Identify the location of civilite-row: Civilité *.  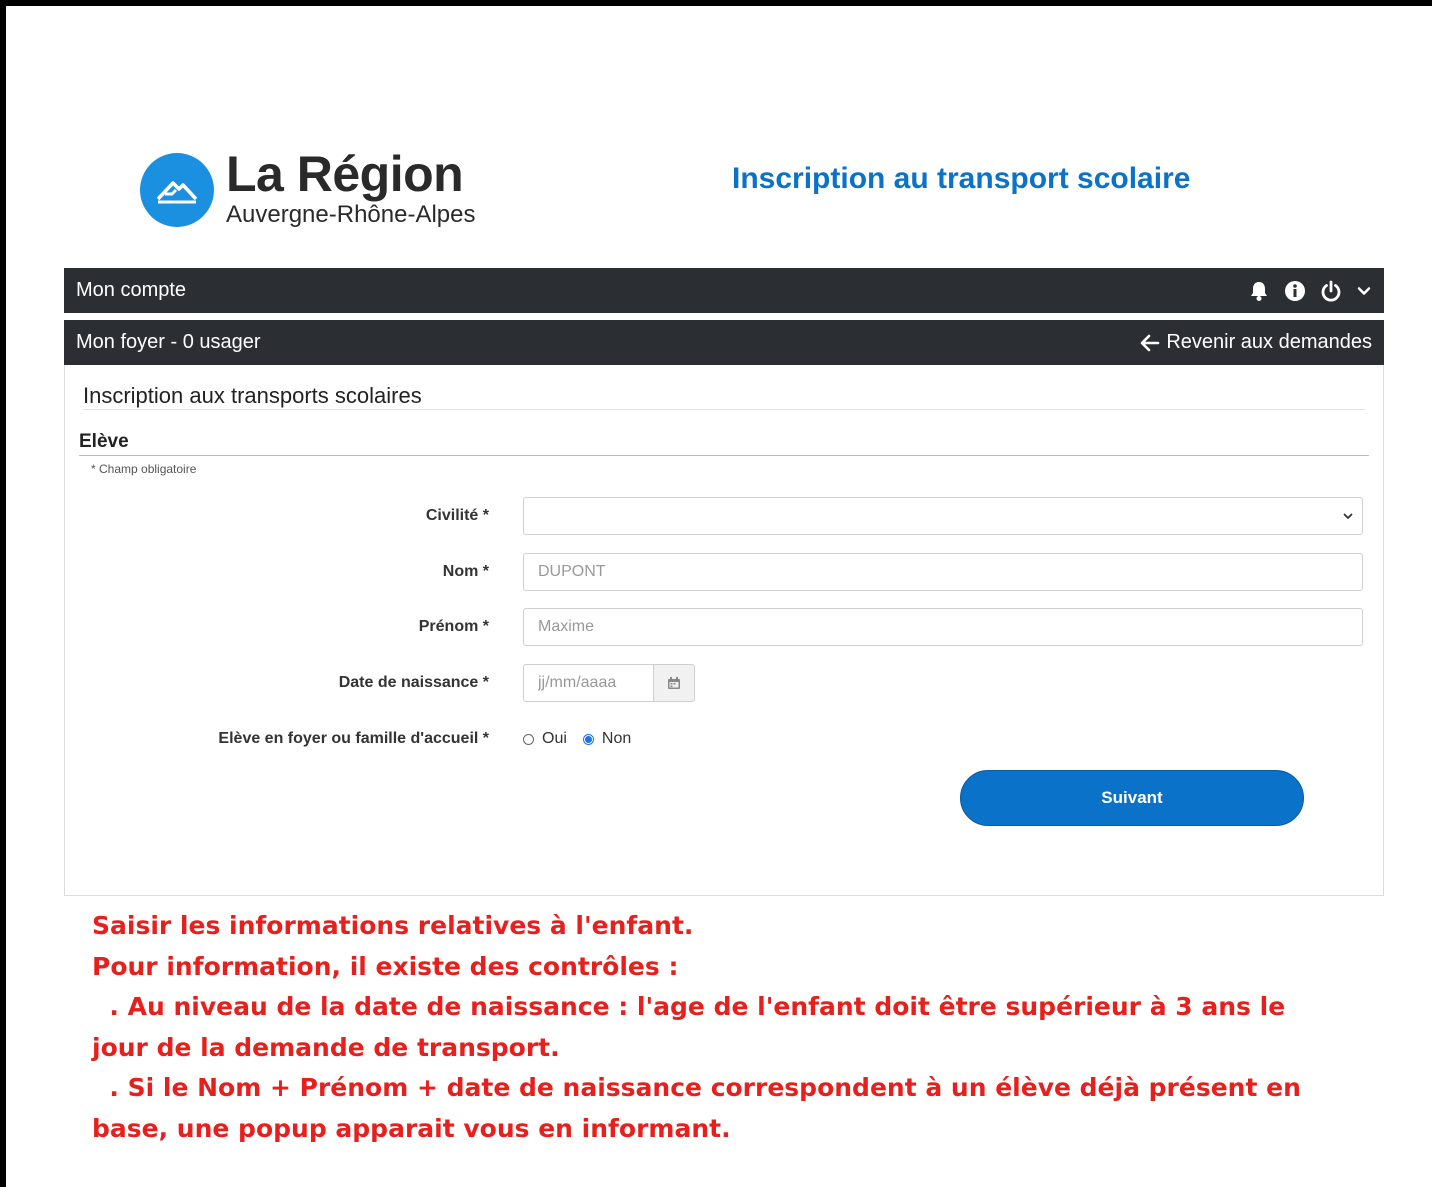
(725, 516).